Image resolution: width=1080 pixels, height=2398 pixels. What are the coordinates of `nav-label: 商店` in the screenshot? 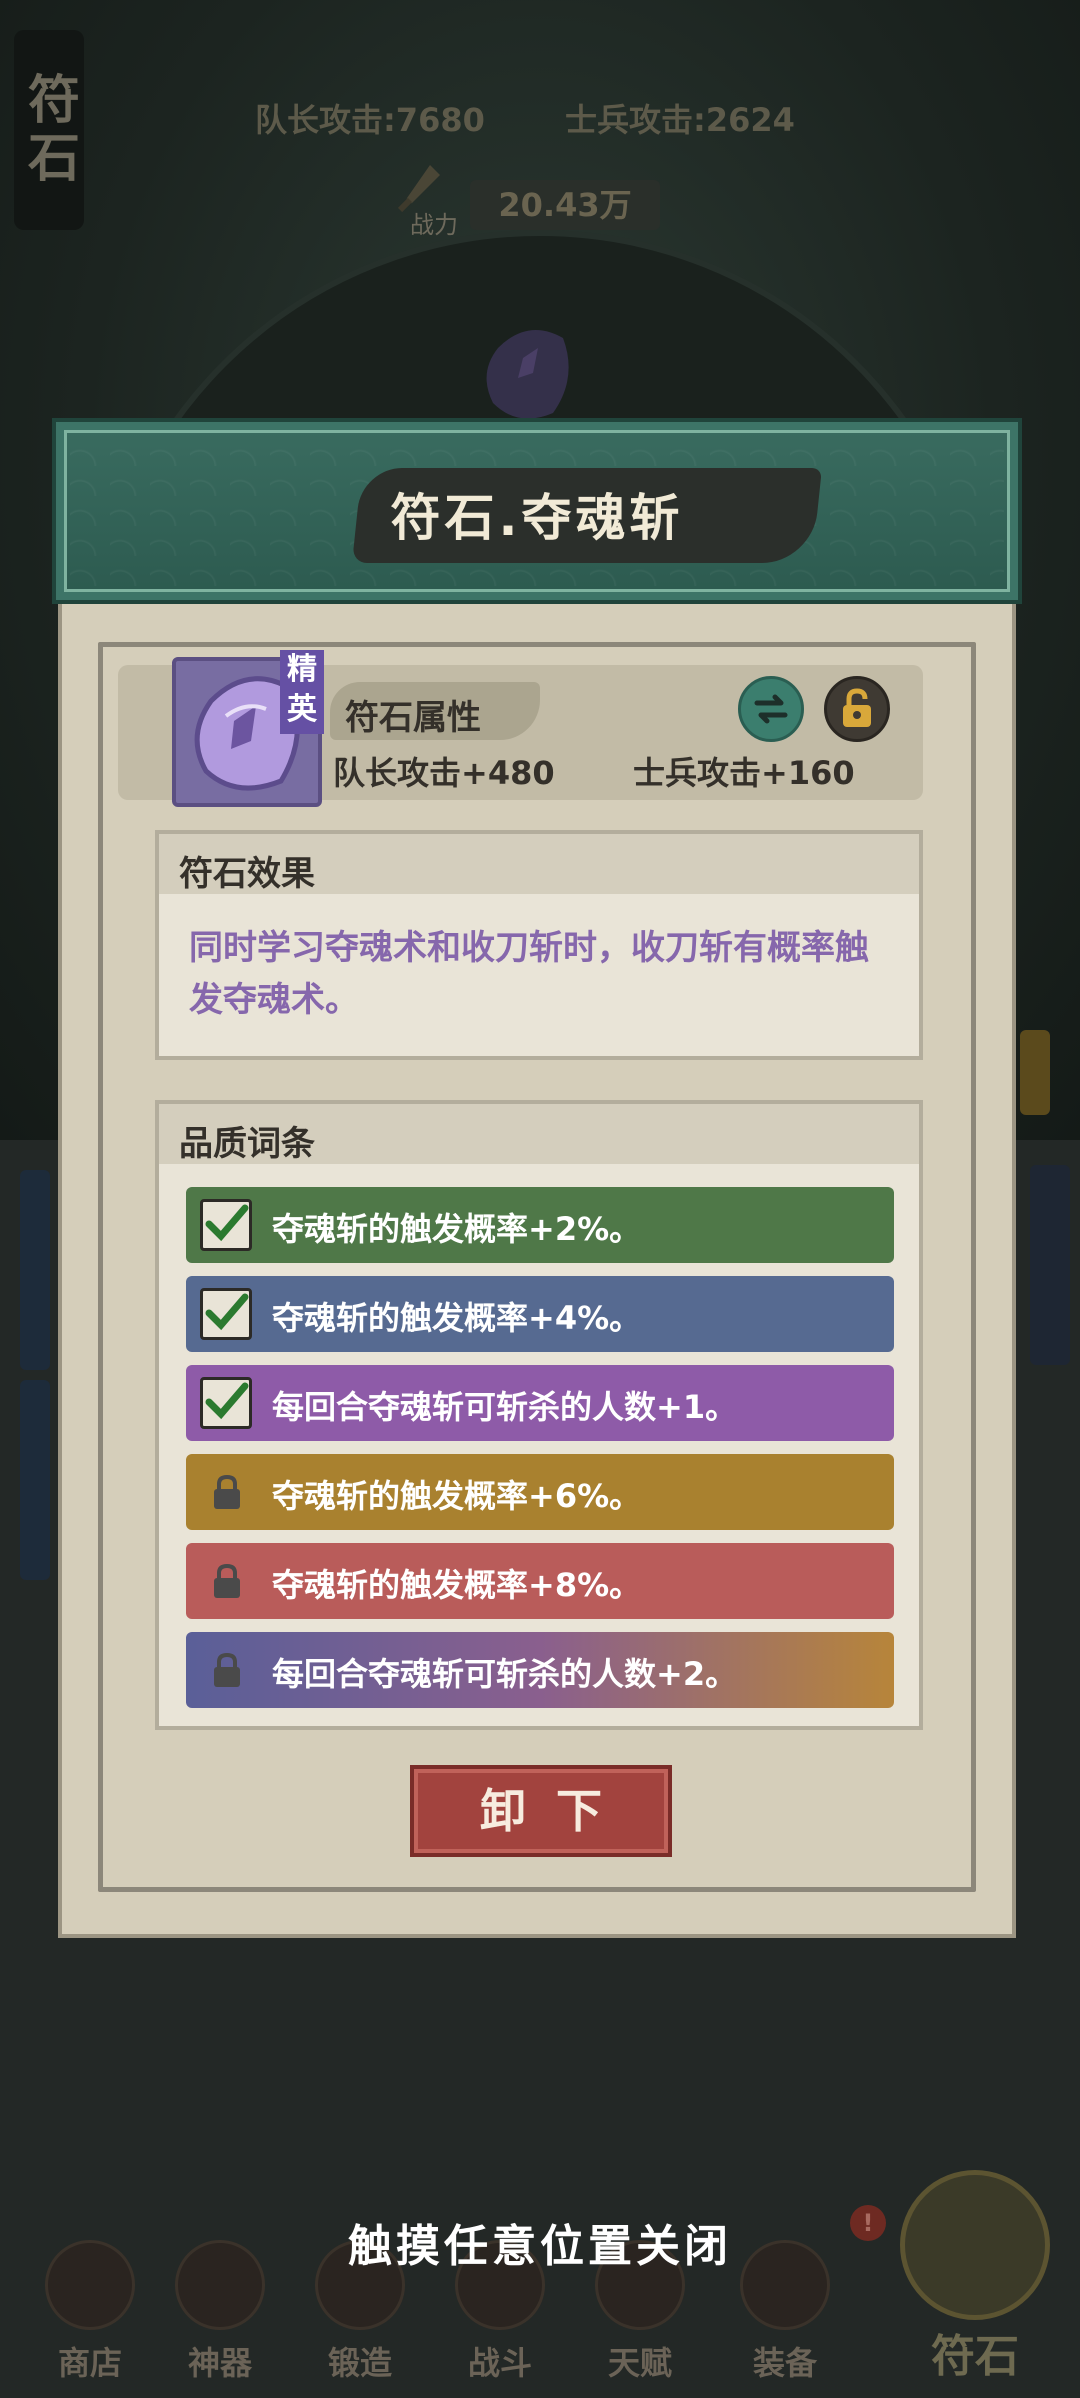 It's located at (89, 2363).